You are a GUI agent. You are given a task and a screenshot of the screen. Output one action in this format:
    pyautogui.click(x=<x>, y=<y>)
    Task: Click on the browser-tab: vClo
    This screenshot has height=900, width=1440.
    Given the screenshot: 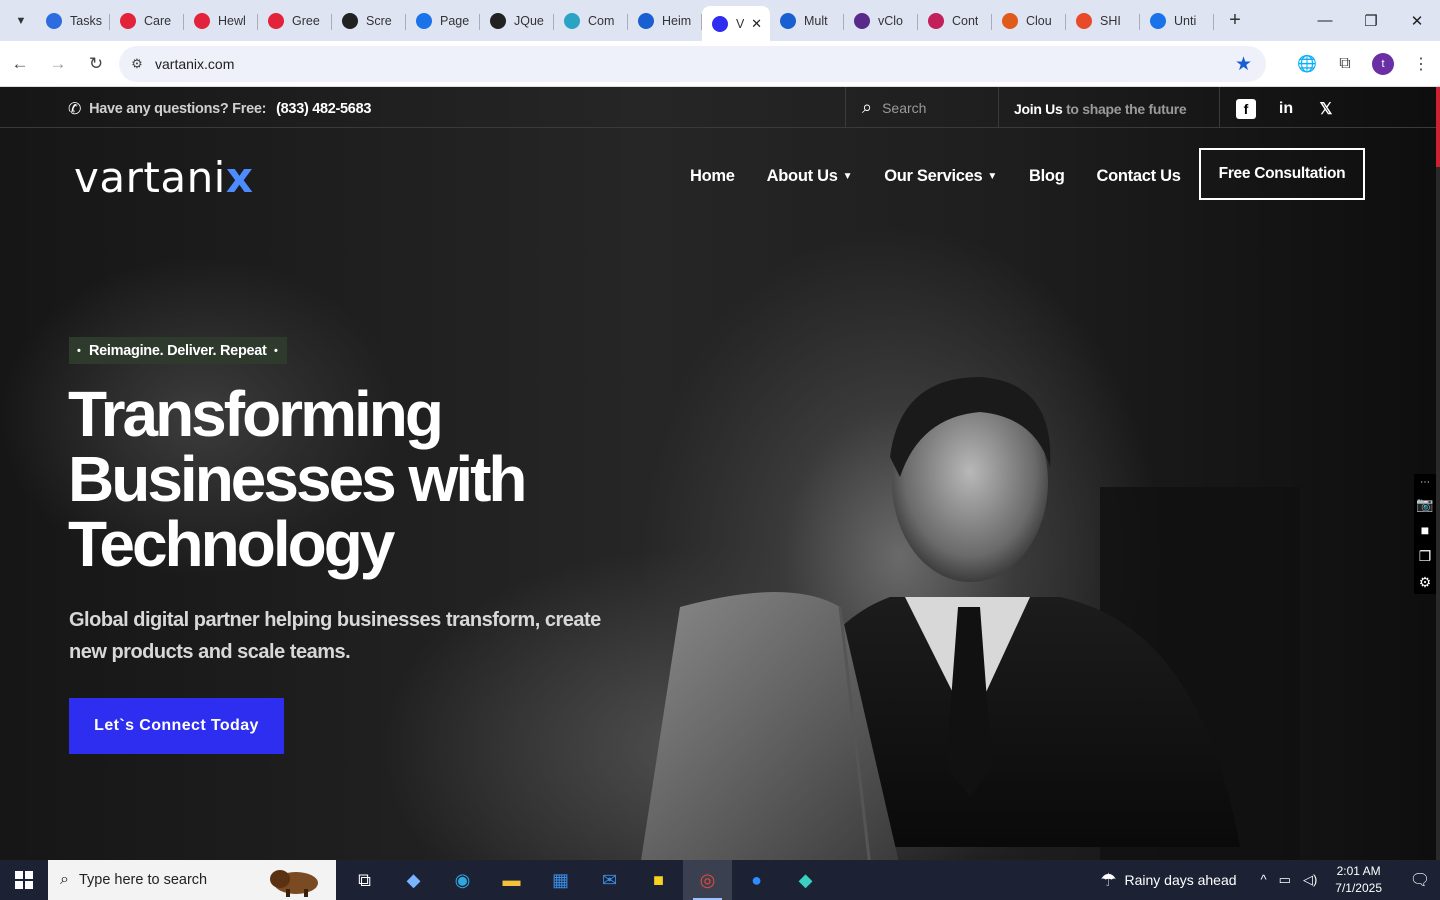 What is the action you would take?
    pyautogui.click(x=881, y=21)
    